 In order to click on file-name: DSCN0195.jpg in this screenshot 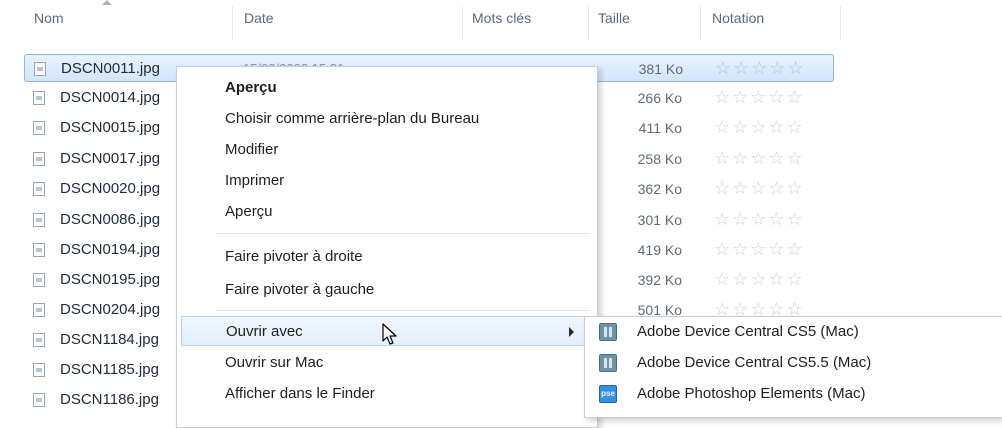, I will do `click(110, 279)`.